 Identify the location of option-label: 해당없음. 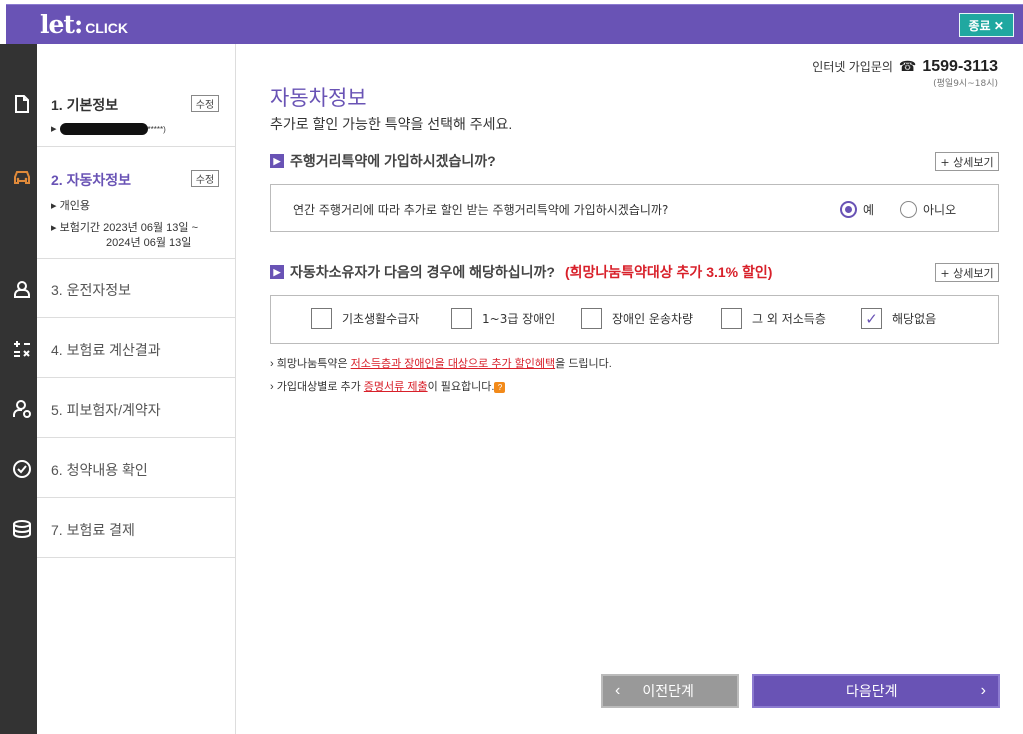
(914, 319).